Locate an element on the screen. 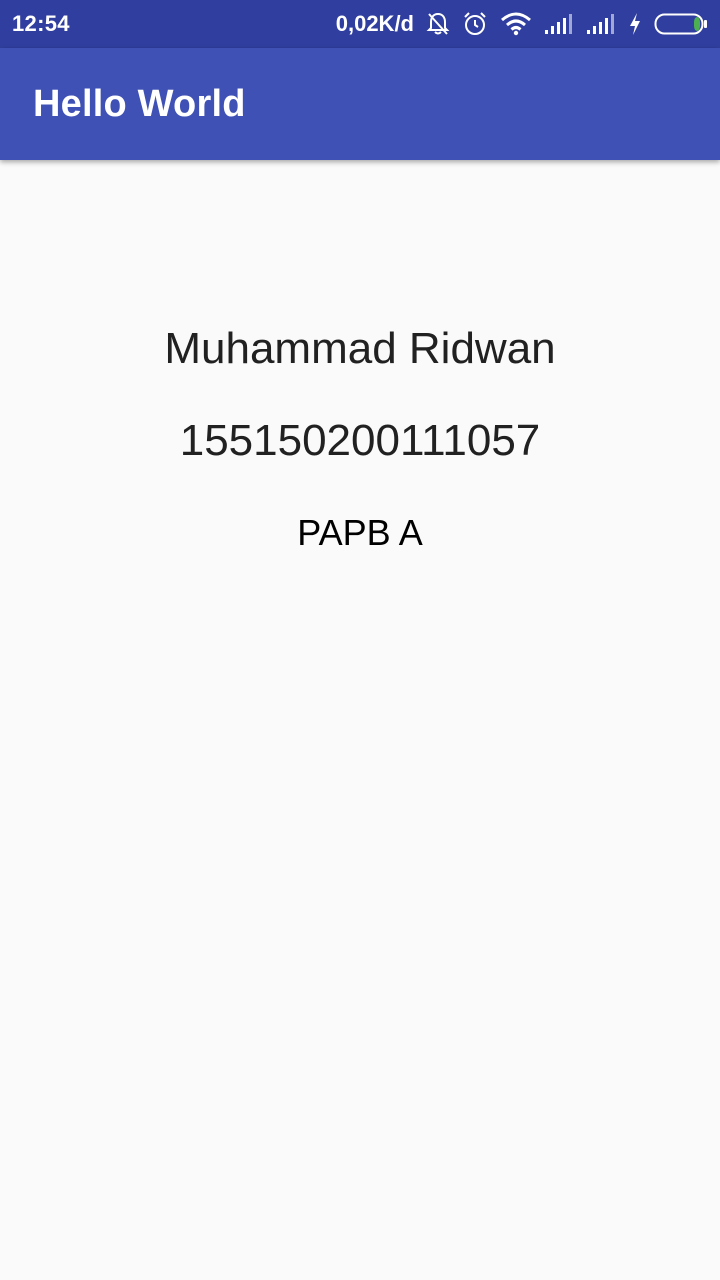 The height and width of the screenshot is (1280, 720). network-speed: 0,02K/d is located at coordinates (374, 23).